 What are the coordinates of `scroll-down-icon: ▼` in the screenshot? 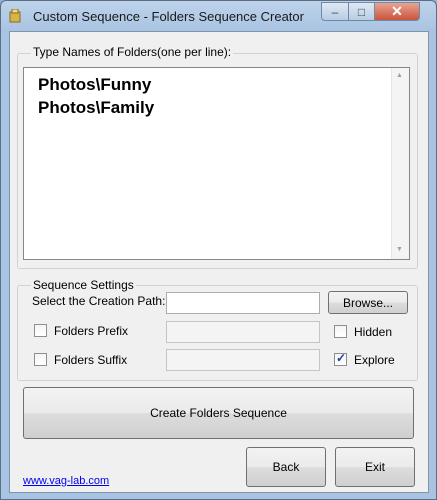 It's located at (399, 249).